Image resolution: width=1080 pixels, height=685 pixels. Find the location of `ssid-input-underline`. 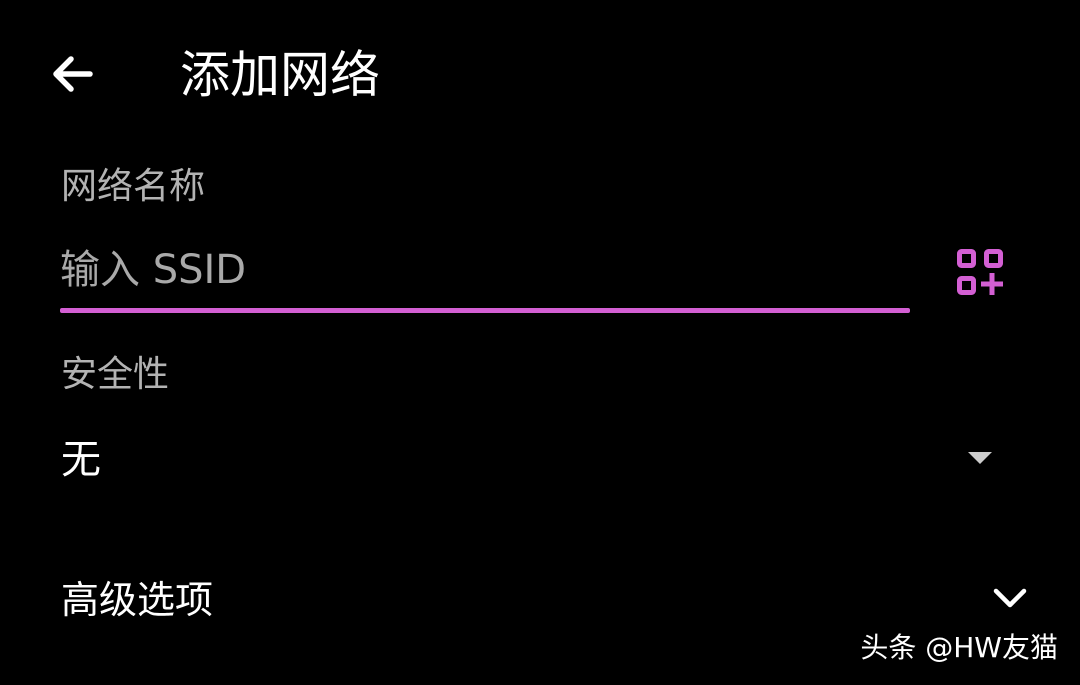

ssid-input-underline is located at coordinates (485, 310).